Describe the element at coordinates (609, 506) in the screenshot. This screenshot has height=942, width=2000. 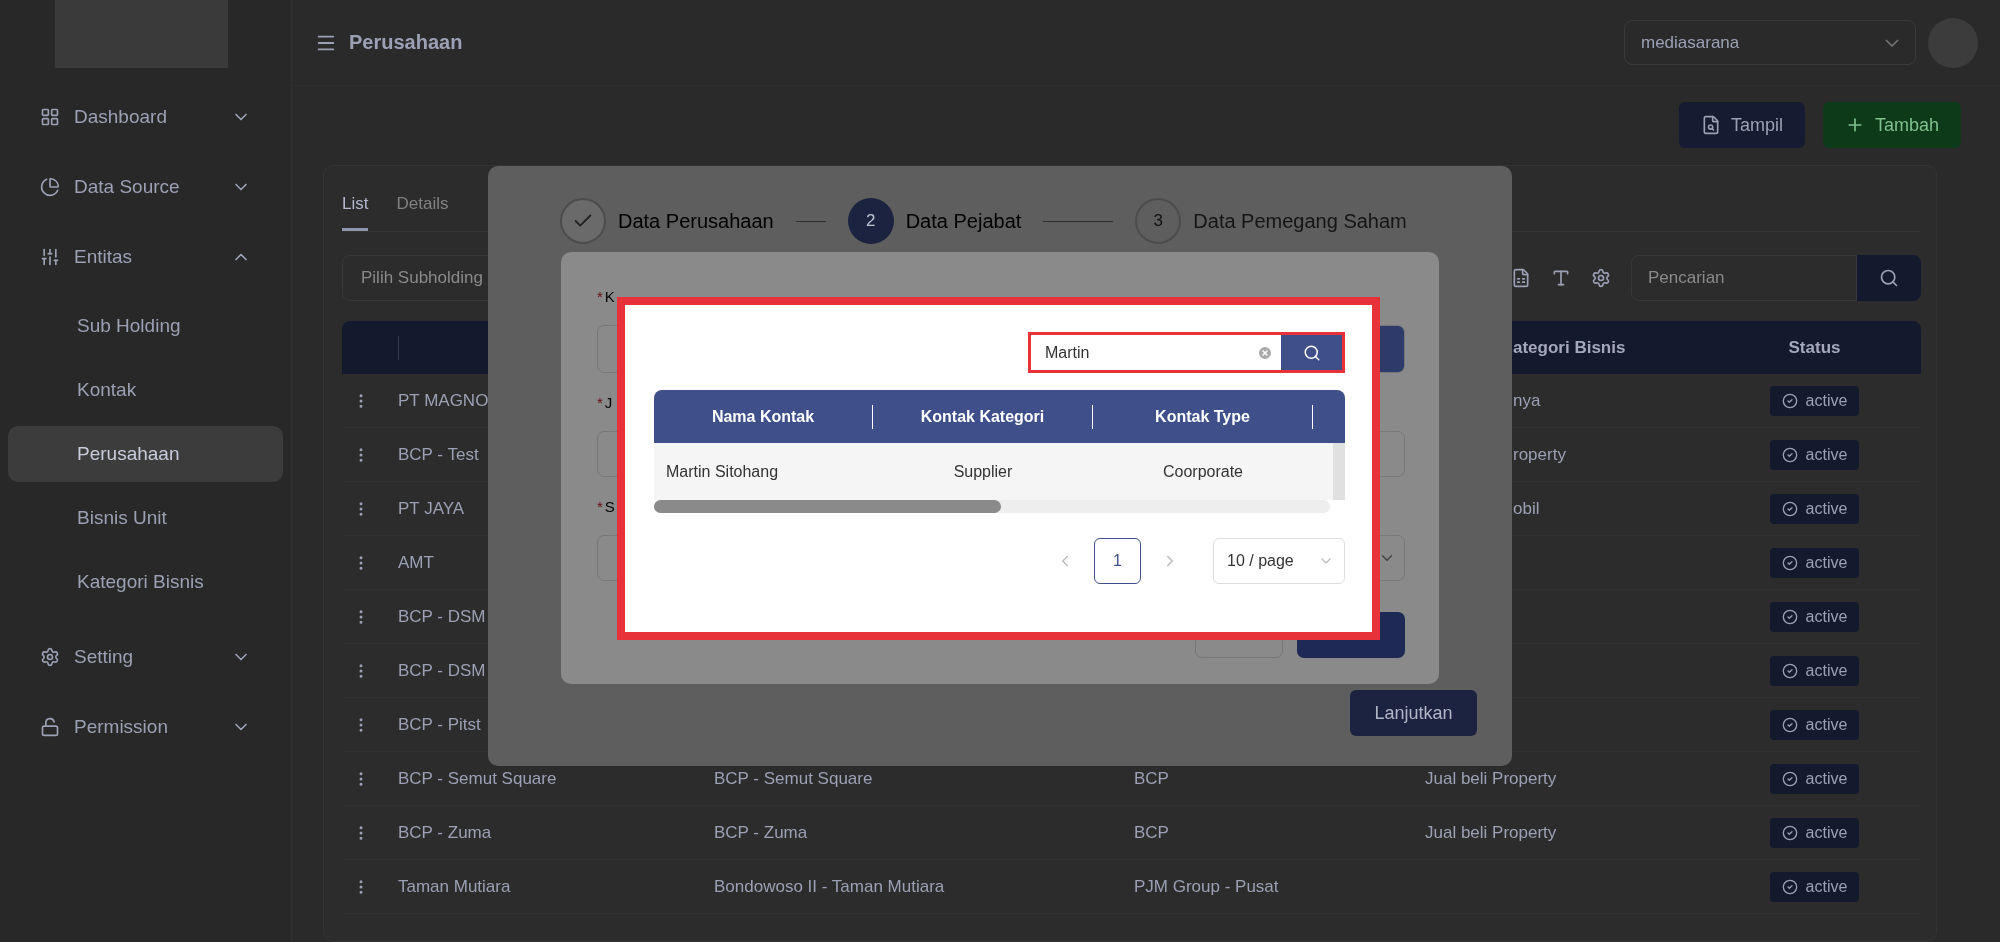
I see `field-label: S` at that location.